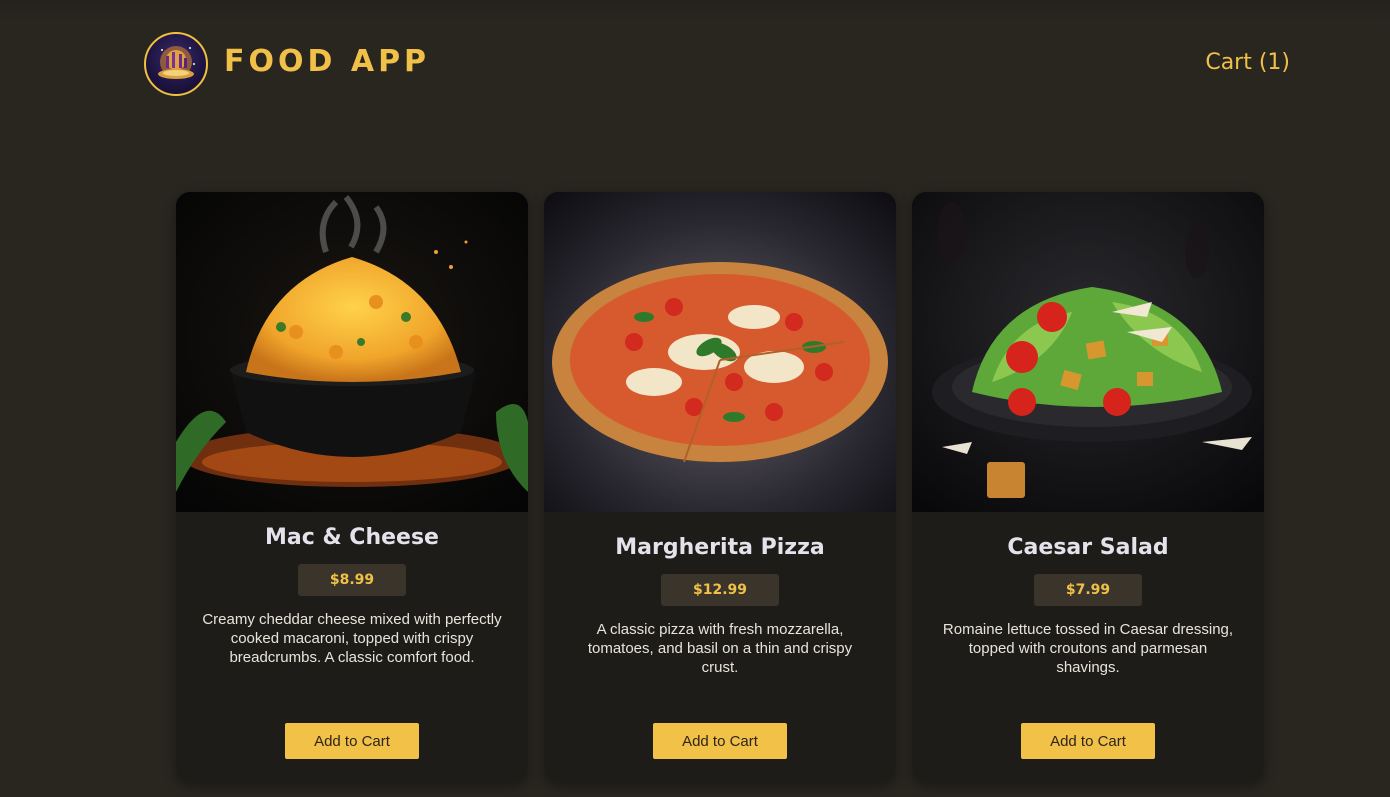  What do you see at coordinates (720, 590) in the screenshot?
I see `price-badge: $12.99` at bounding box center [720, 590].